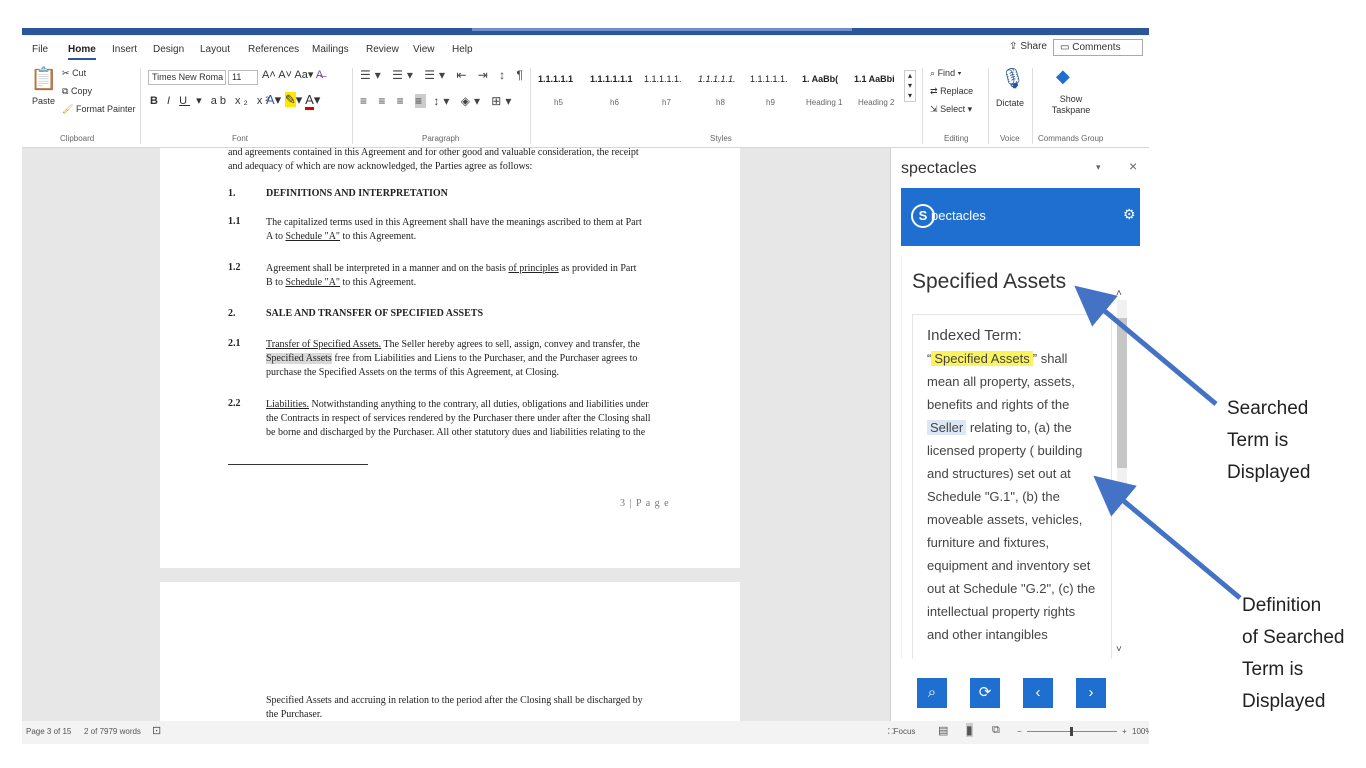  I want to click on annotation-searched-term: Searched Term is Displayed, so click(1269, 440).